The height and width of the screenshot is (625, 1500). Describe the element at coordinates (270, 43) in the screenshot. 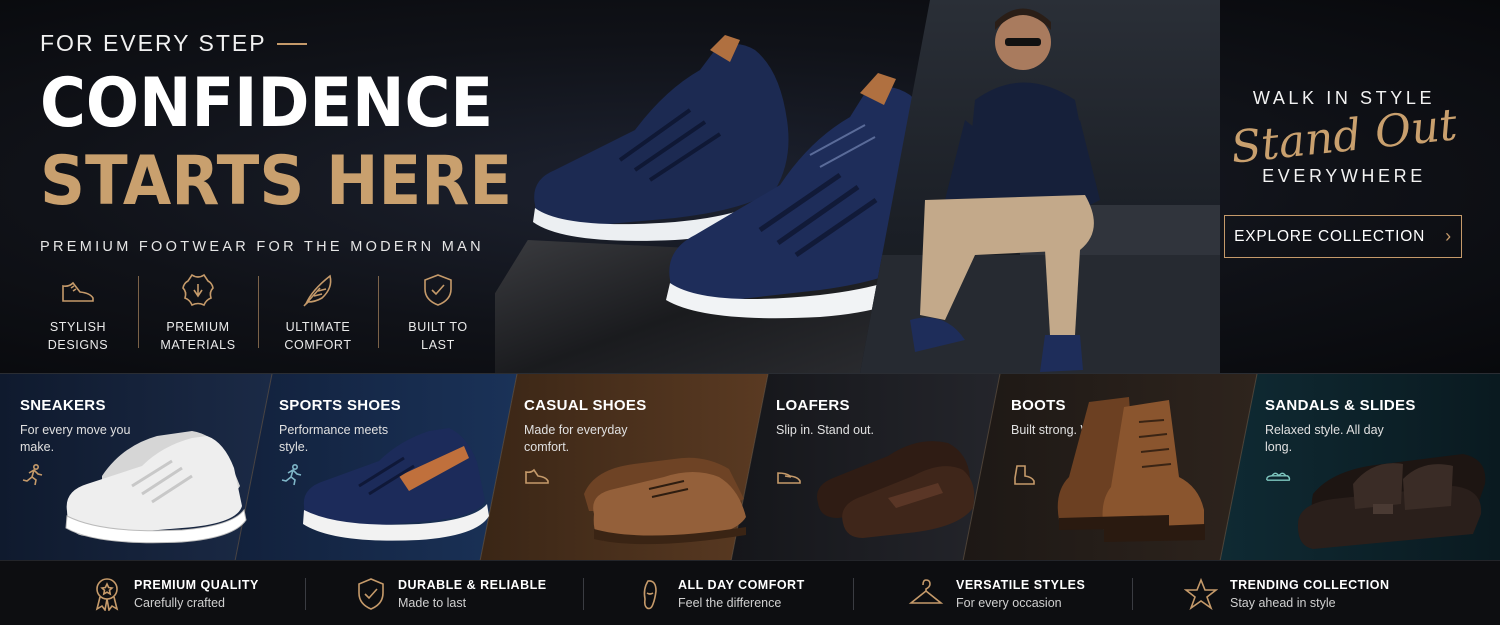

I see `eyebrow-line: FOR EVERY STEP` at that location.